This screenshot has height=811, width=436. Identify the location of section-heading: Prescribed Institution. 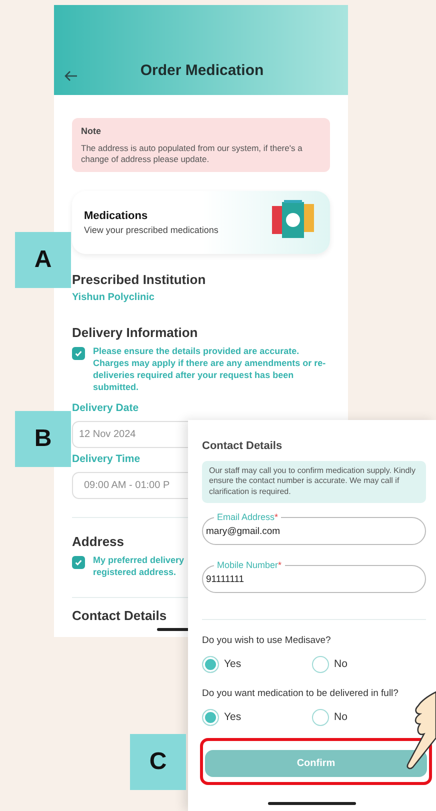
(139, 280).